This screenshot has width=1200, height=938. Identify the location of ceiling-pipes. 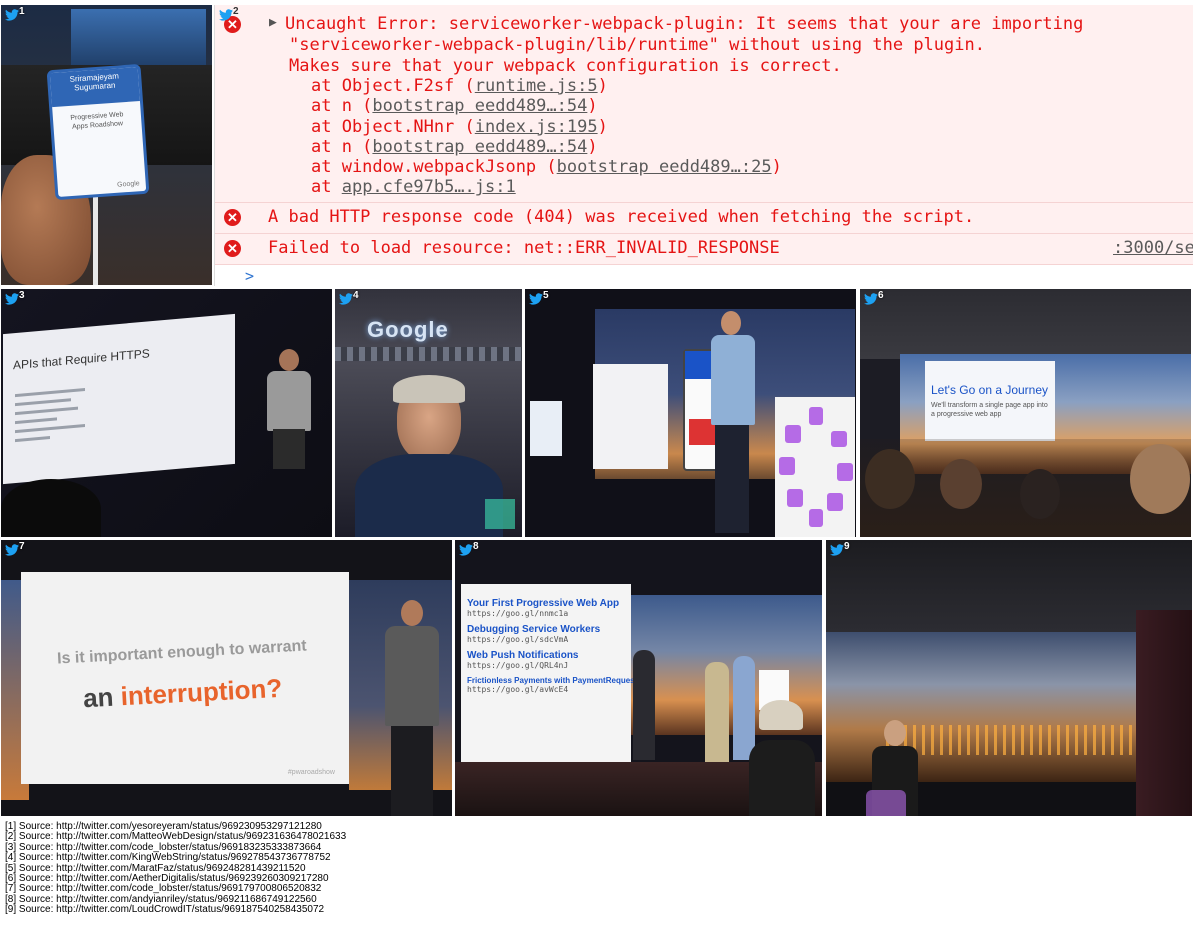
(1025, 324).